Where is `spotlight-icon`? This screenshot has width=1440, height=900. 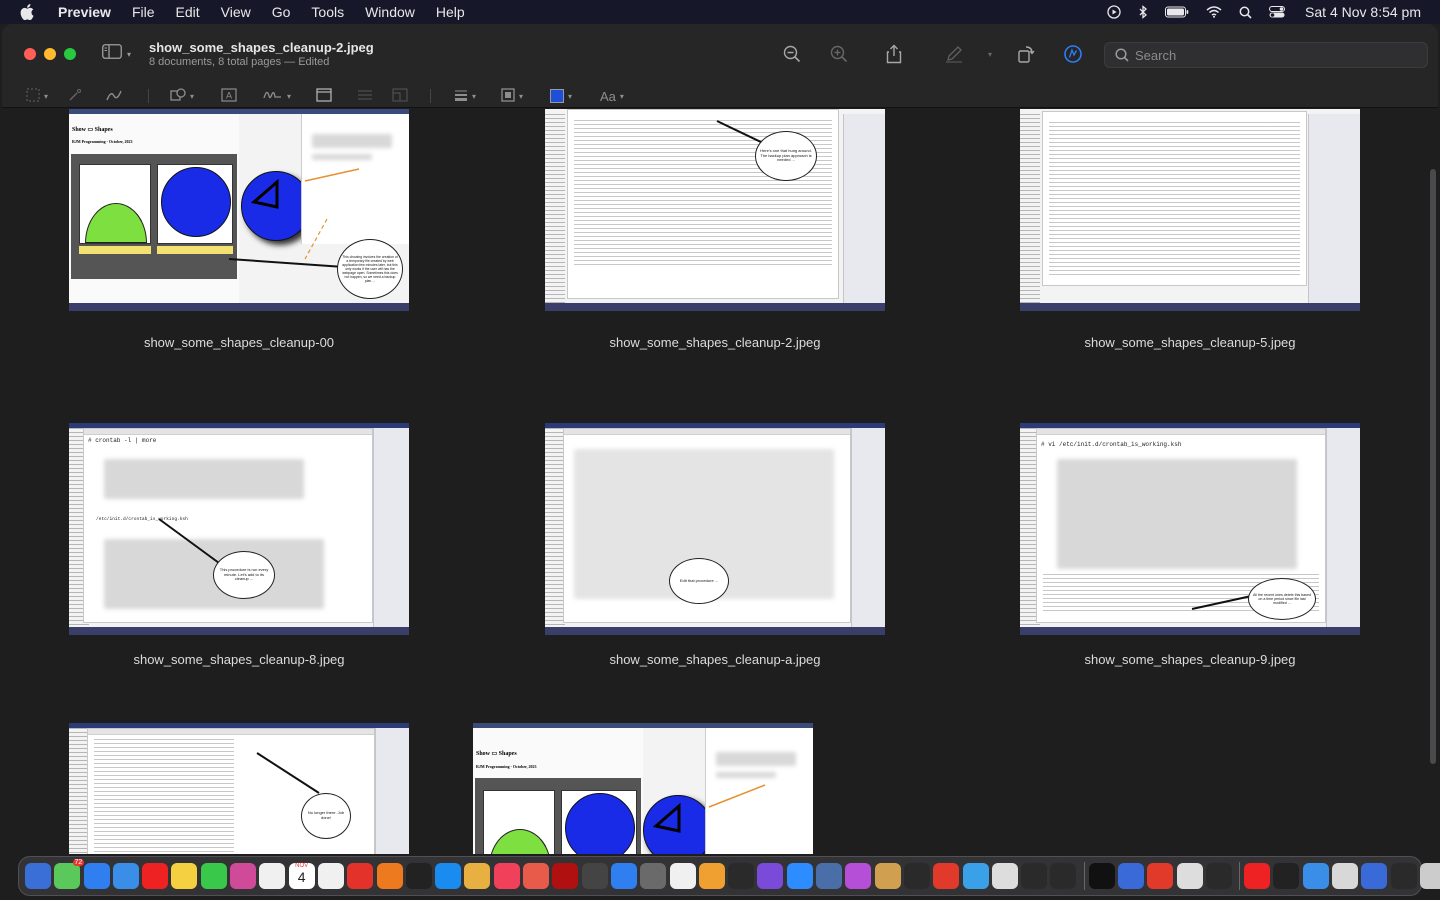 spotlight-icon is located at coordinates (1245, 12).